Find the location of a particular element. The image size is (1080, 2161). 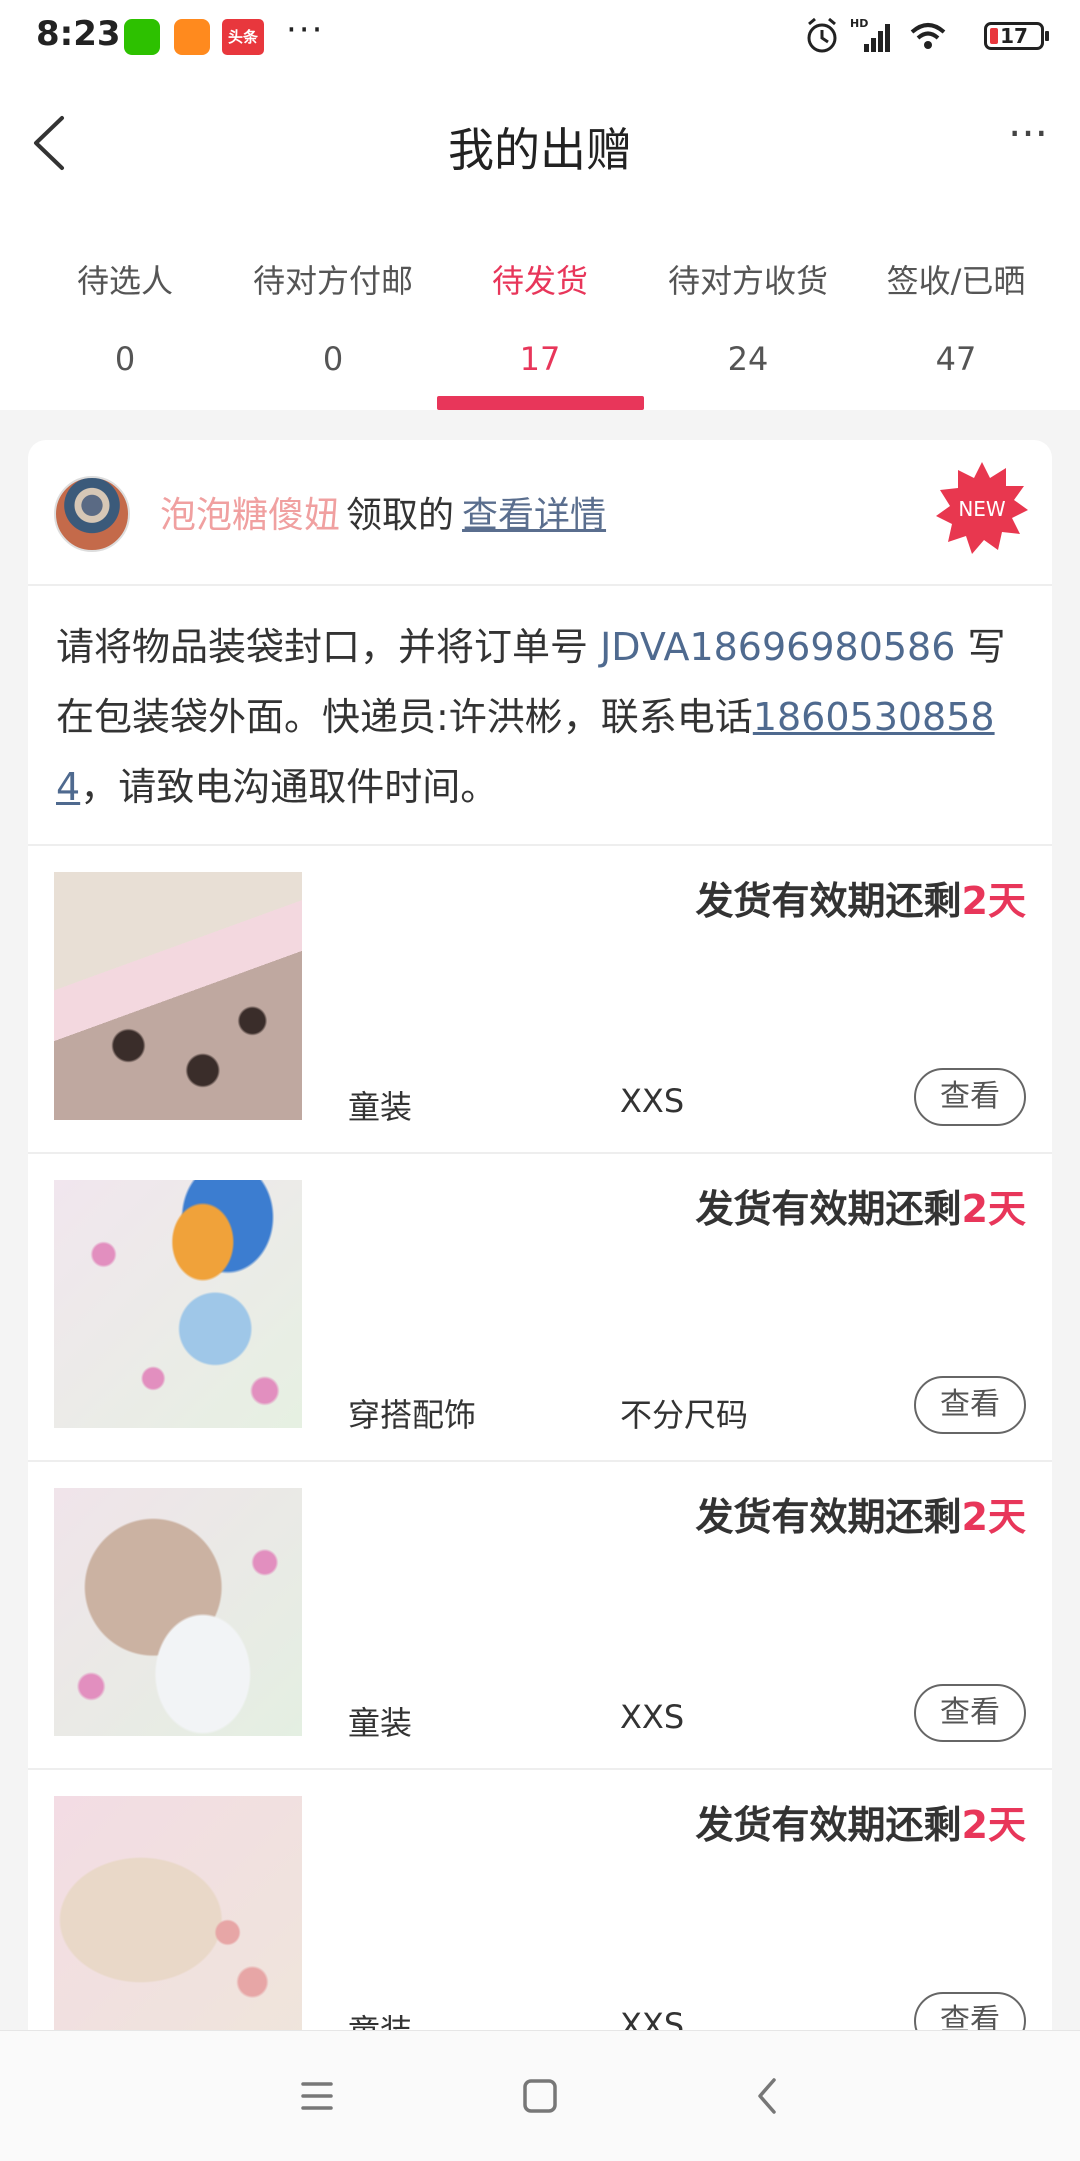

menu-icon is located at coordinates (317, 2096).